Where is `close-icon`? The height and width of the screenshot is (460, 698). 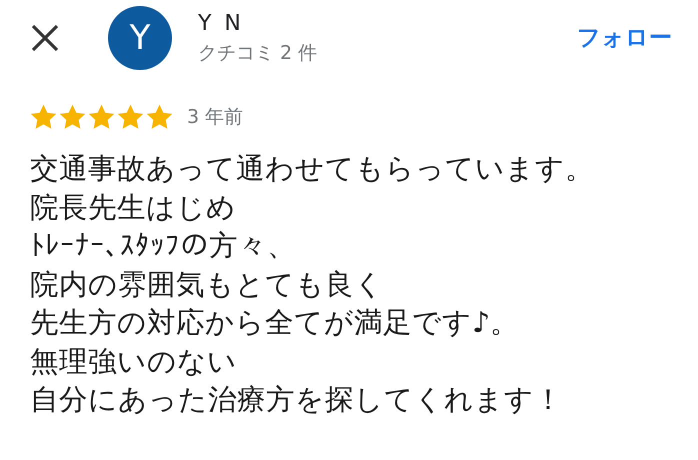
close-icon is located at coordinates (45, 38).